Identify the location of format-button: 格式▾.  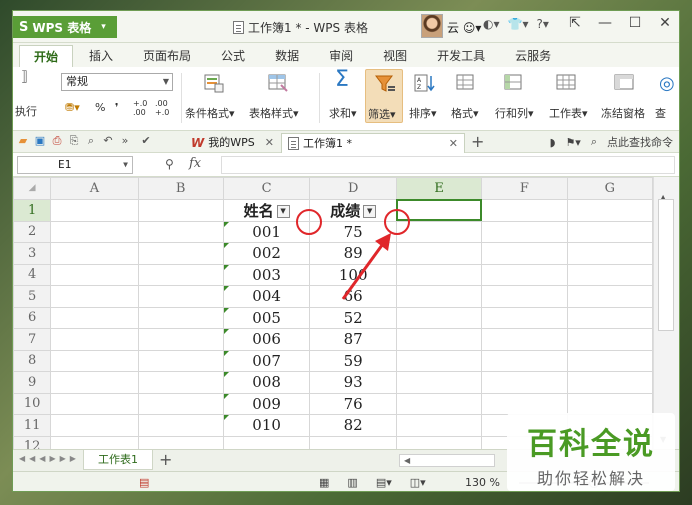
(465, 113).